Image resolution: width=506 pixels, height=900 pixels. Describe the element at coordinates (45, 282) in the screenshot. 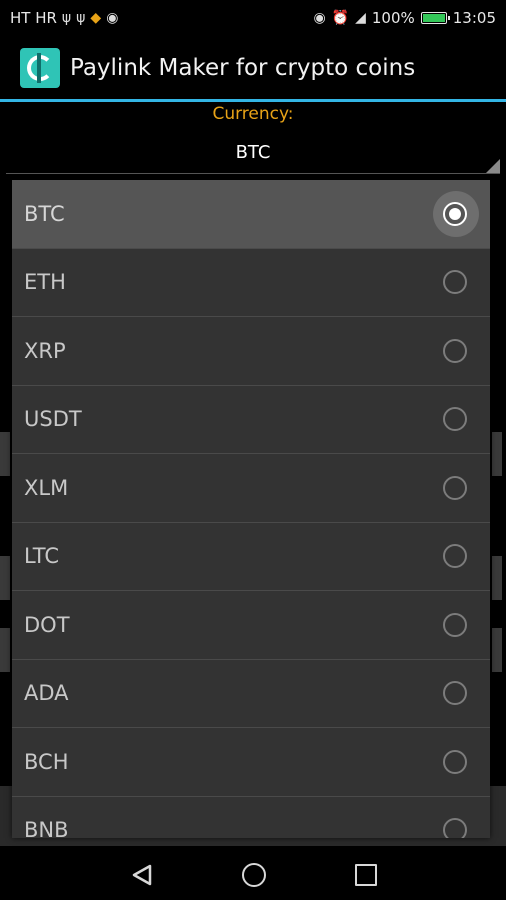

I see `currency-option-label: ETH` at that location.